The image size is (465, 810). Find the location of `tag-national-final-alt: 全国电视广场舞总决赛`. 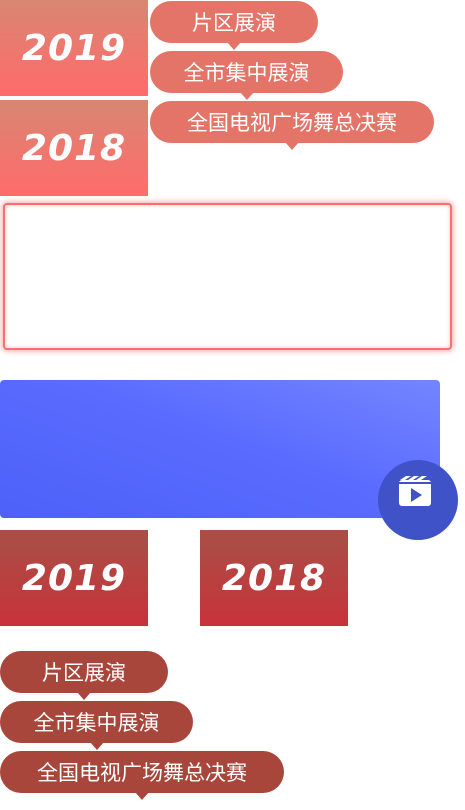

tag-national-final-alt: 全国电视广场舞总决赛 is located at coordinates (142, 775).